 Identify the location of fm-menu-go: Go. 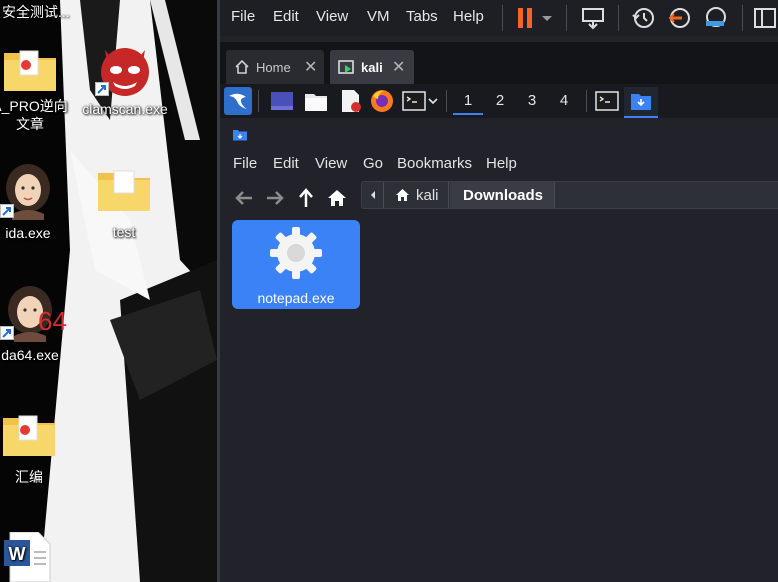
(373, 163).